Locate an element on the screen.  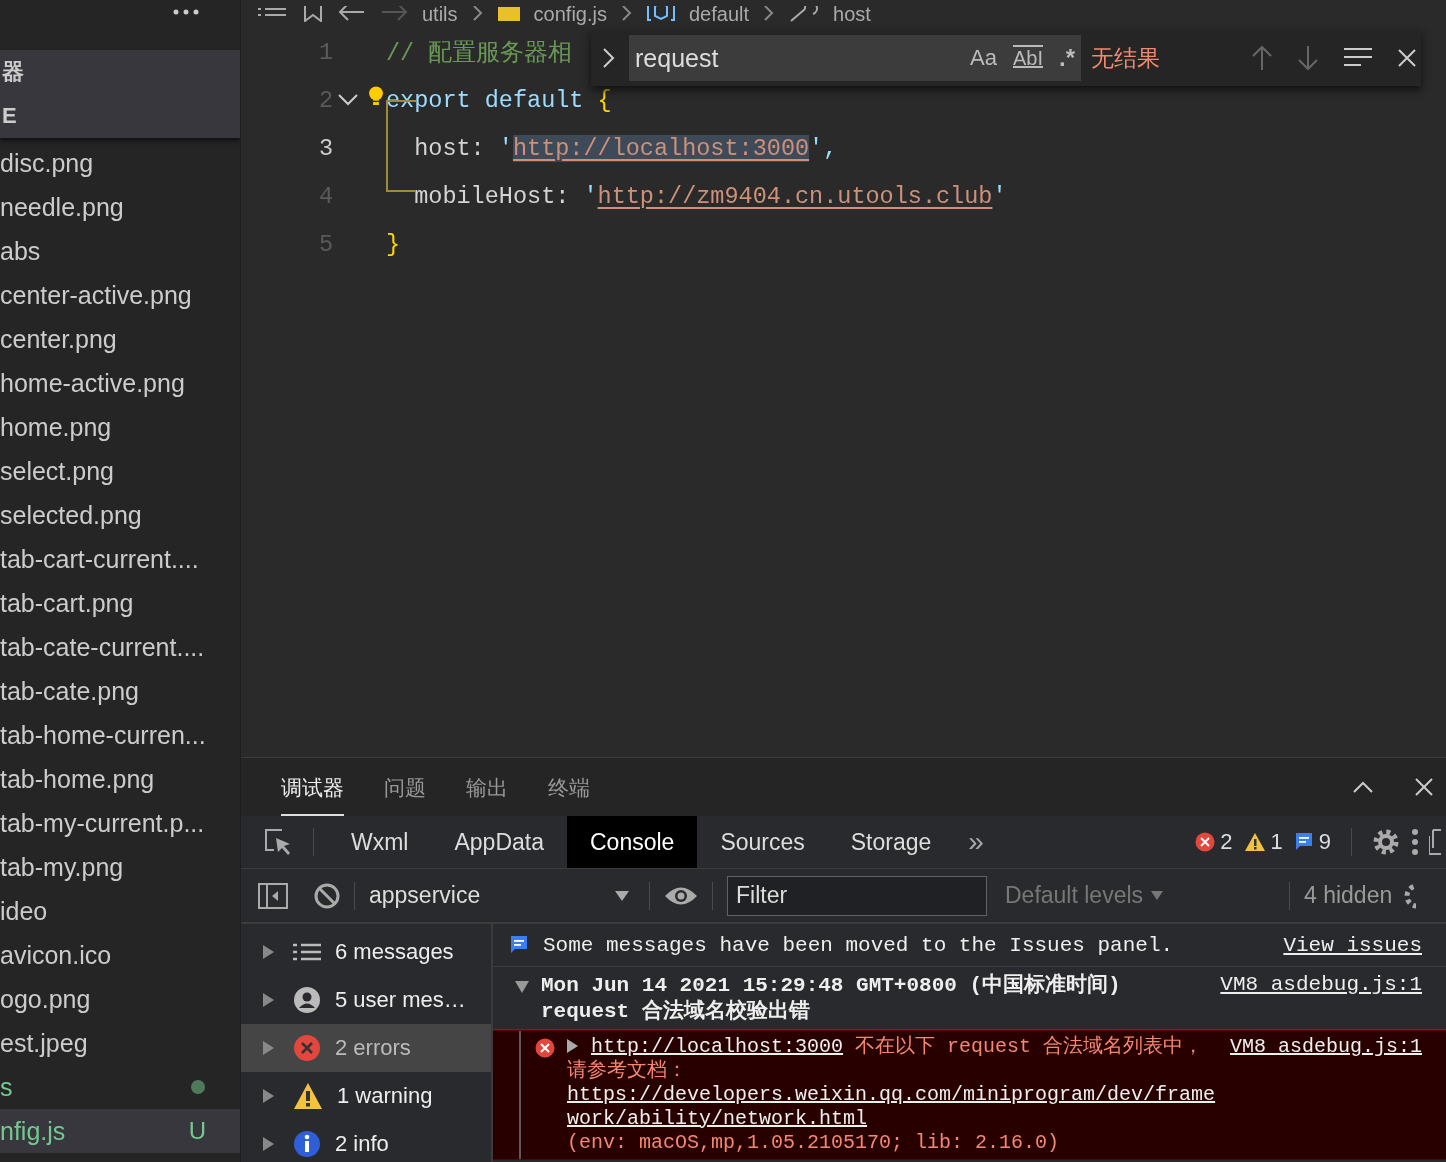
code-line: // 配置服务器相 is located at coordinates (479, 53).